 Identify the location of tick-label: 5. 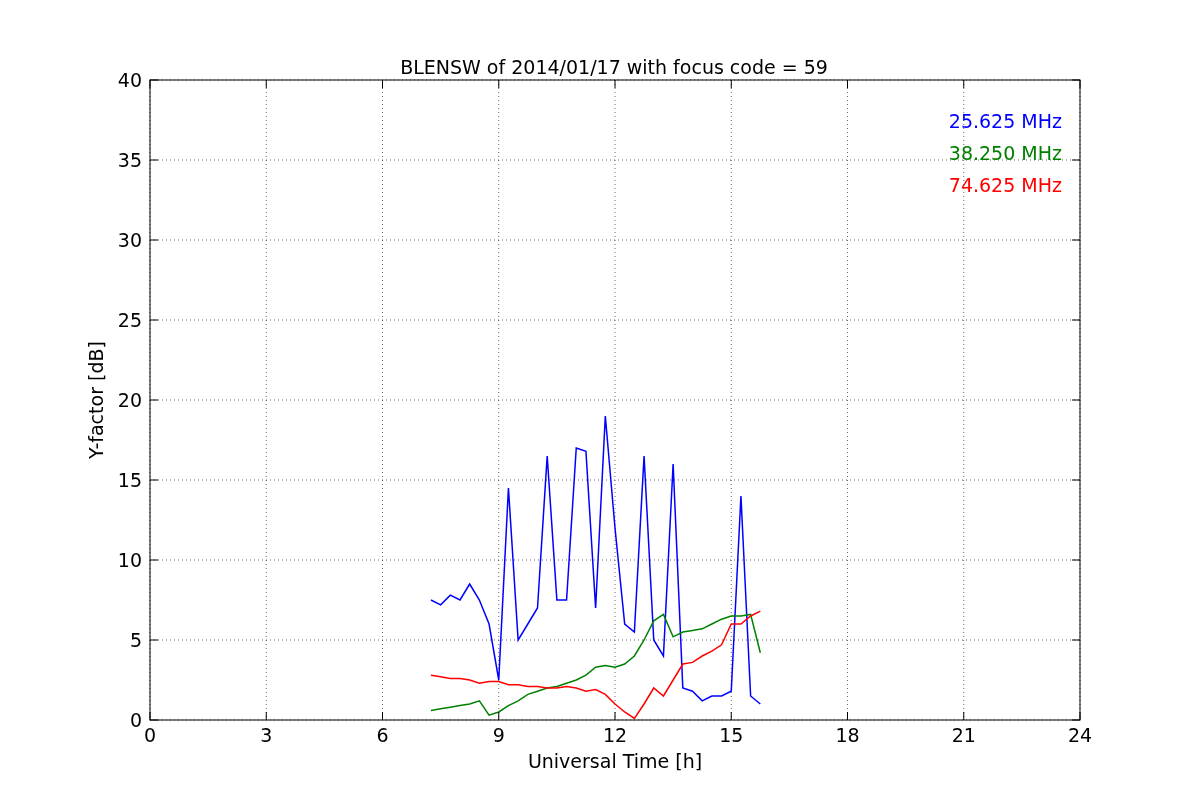
(135, 640).